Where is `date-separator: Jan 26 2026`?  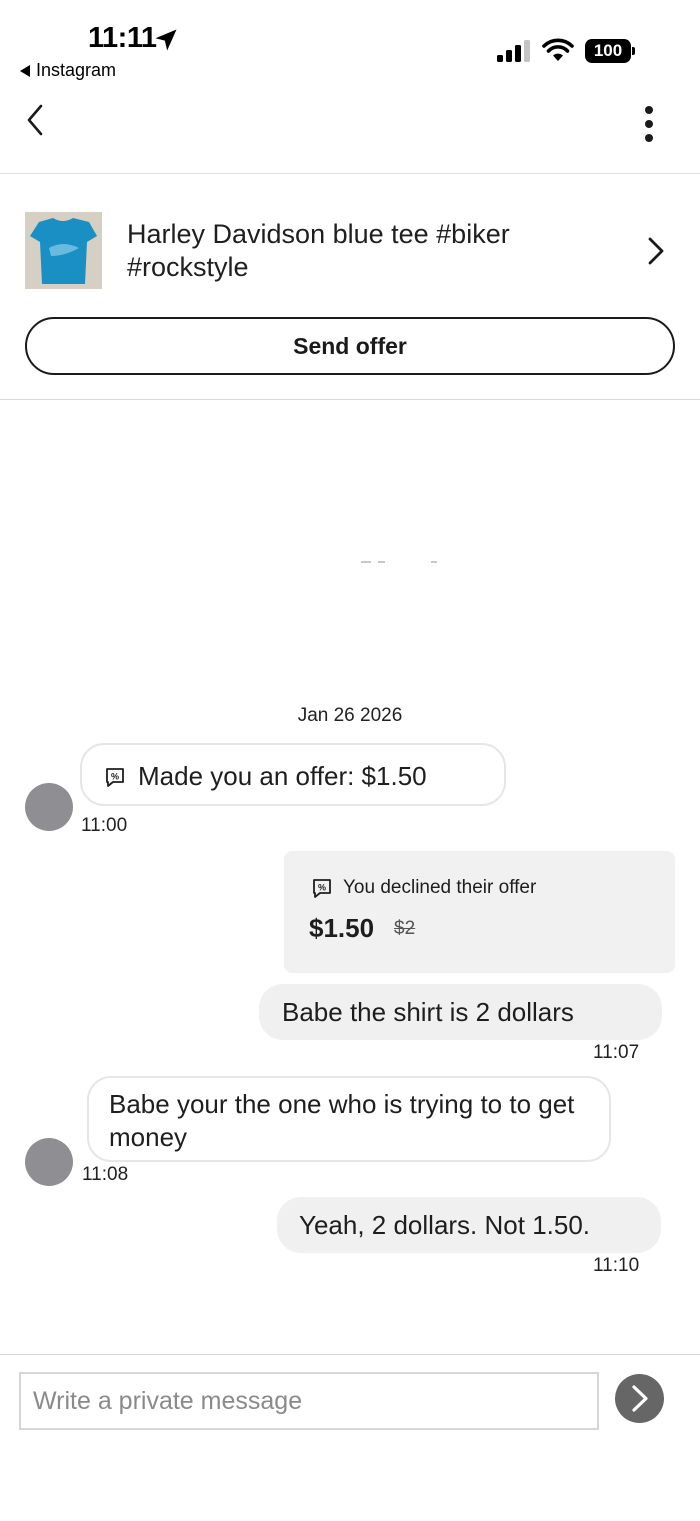 date-separator: Jan 26 2026 is located at coordinates (350, 715).